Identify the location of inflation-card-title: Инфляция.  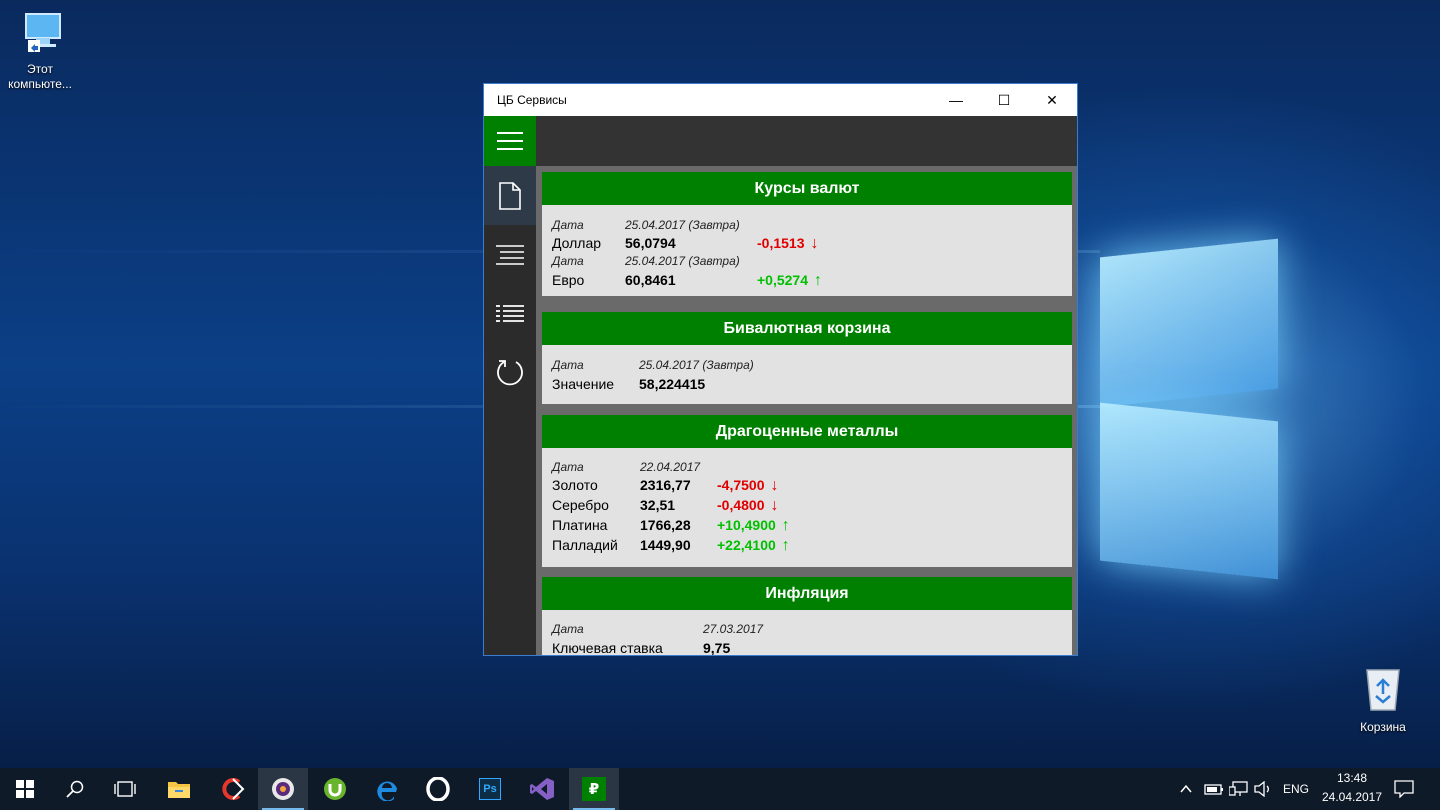
(807, 593).